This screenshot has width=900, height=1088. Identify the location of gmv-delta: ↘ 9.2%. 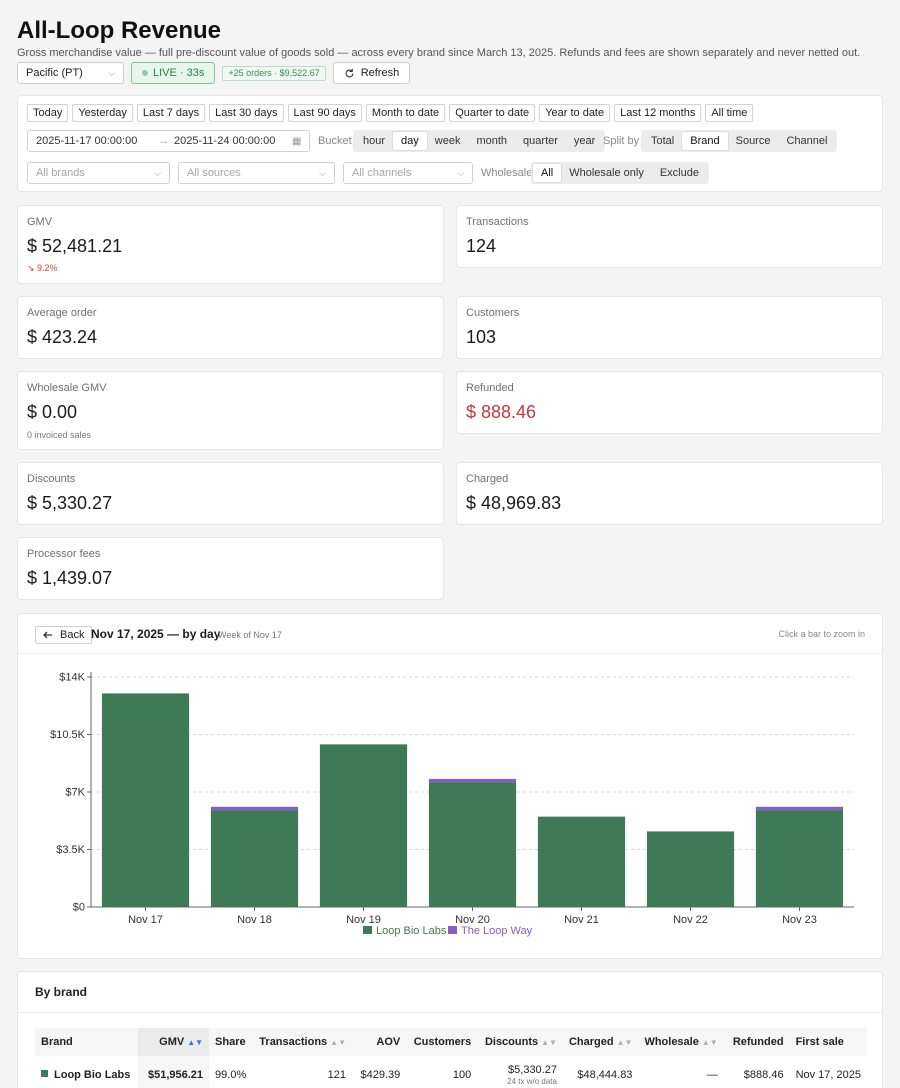
(42, 268).